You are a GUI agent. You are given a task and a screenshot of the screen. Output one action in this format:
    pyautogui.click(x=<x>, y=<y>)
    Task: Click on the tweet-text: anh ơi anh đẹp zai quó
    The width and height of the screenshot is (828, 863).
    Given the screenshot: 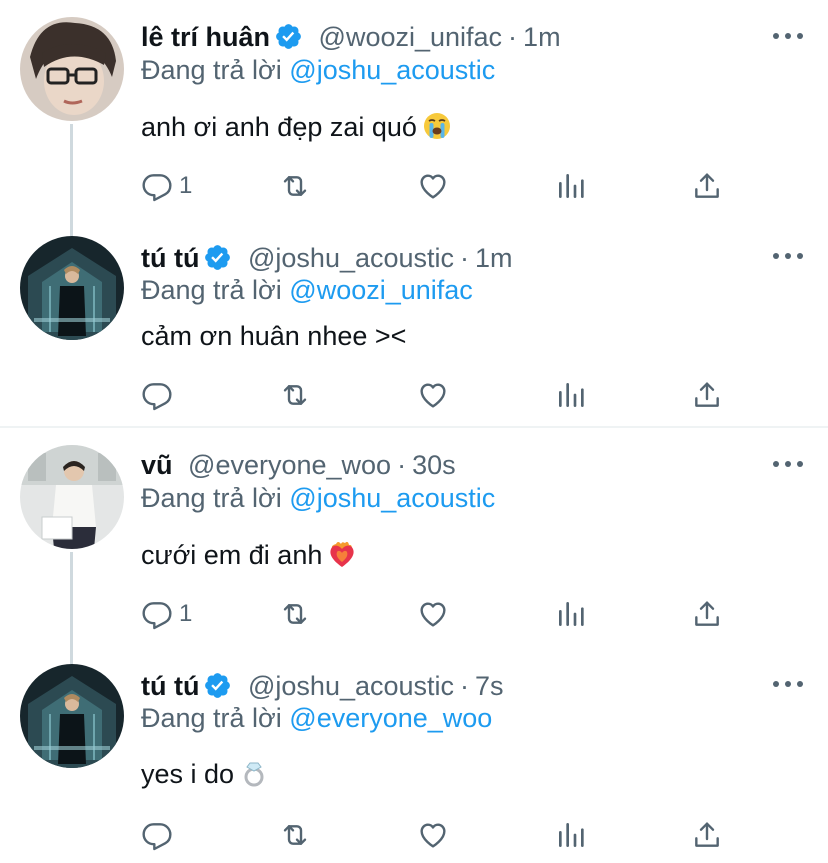 What is the action you would take?
    pyautogui.click(x=296, y=127)
    